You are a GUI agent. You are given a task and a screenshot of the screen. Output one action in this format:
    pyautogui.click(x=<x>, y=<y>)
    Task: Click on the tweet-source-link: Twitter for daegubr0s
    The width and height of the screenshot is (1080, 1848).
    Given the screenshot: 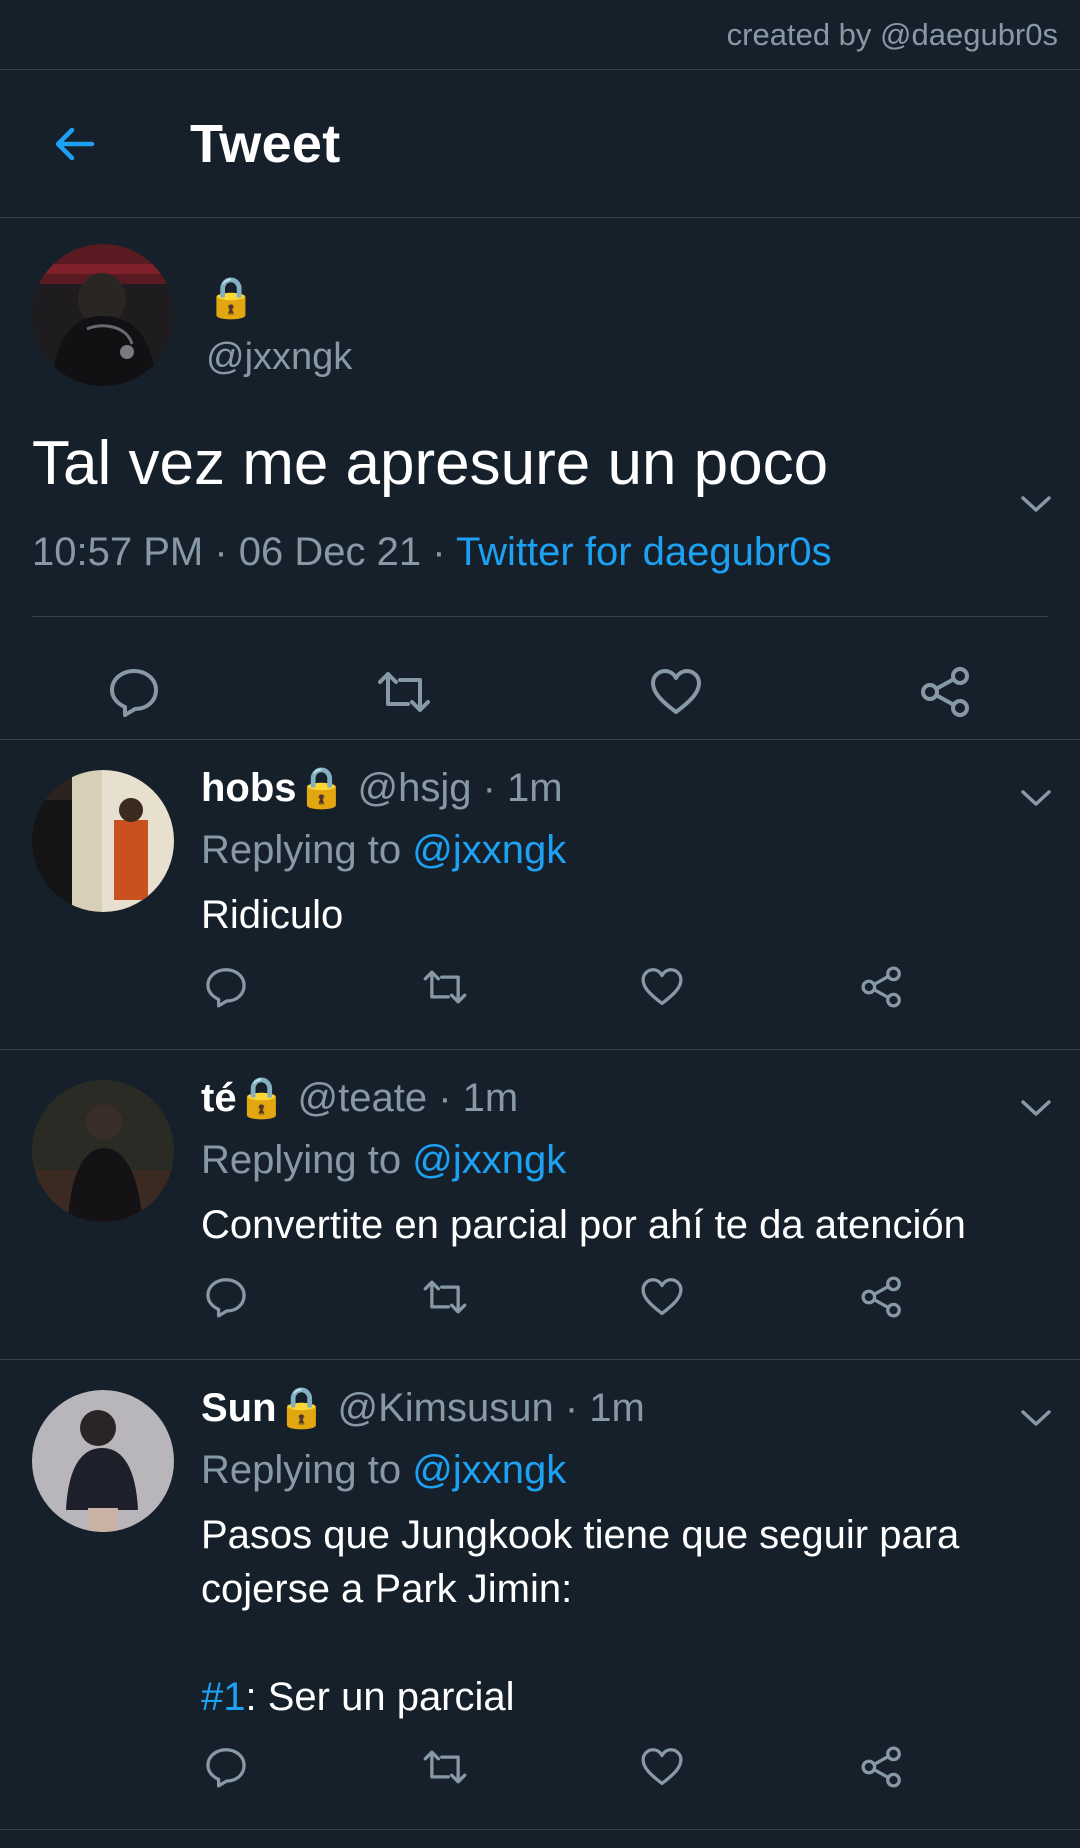 What is the action you would take?
    pyautogui.click(x=644, y=552)
    